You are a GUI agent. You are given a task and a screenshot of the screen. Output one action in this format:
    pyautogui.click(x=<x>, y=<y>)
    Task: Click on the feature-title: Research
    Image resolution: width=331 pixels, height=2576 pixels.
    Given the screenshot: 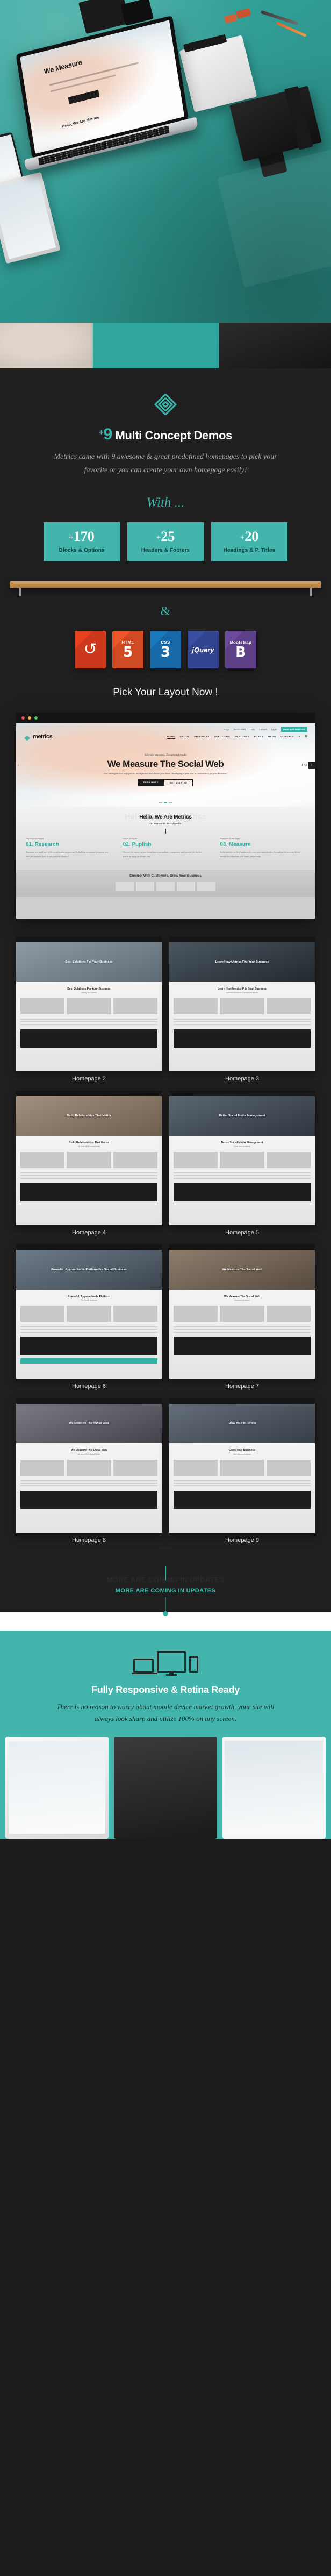 What is the action you would take?
    pyautogui.click(x=46, y=845)
    